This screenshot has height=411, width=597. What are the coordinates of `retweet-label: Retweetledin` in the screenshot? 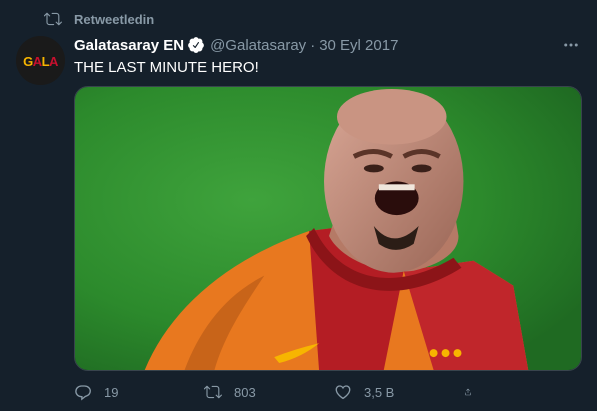 It's located at (114, 19).